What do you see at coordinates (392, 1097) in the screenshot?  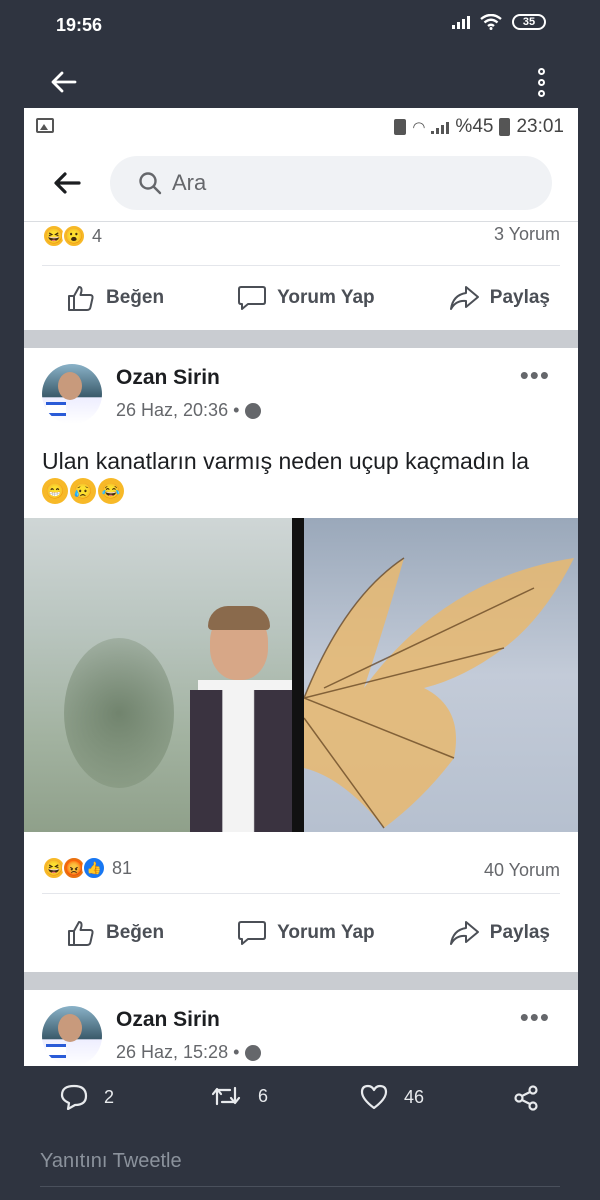 I see `like-tweet-button: 46` at bounding box center [392, 1097].